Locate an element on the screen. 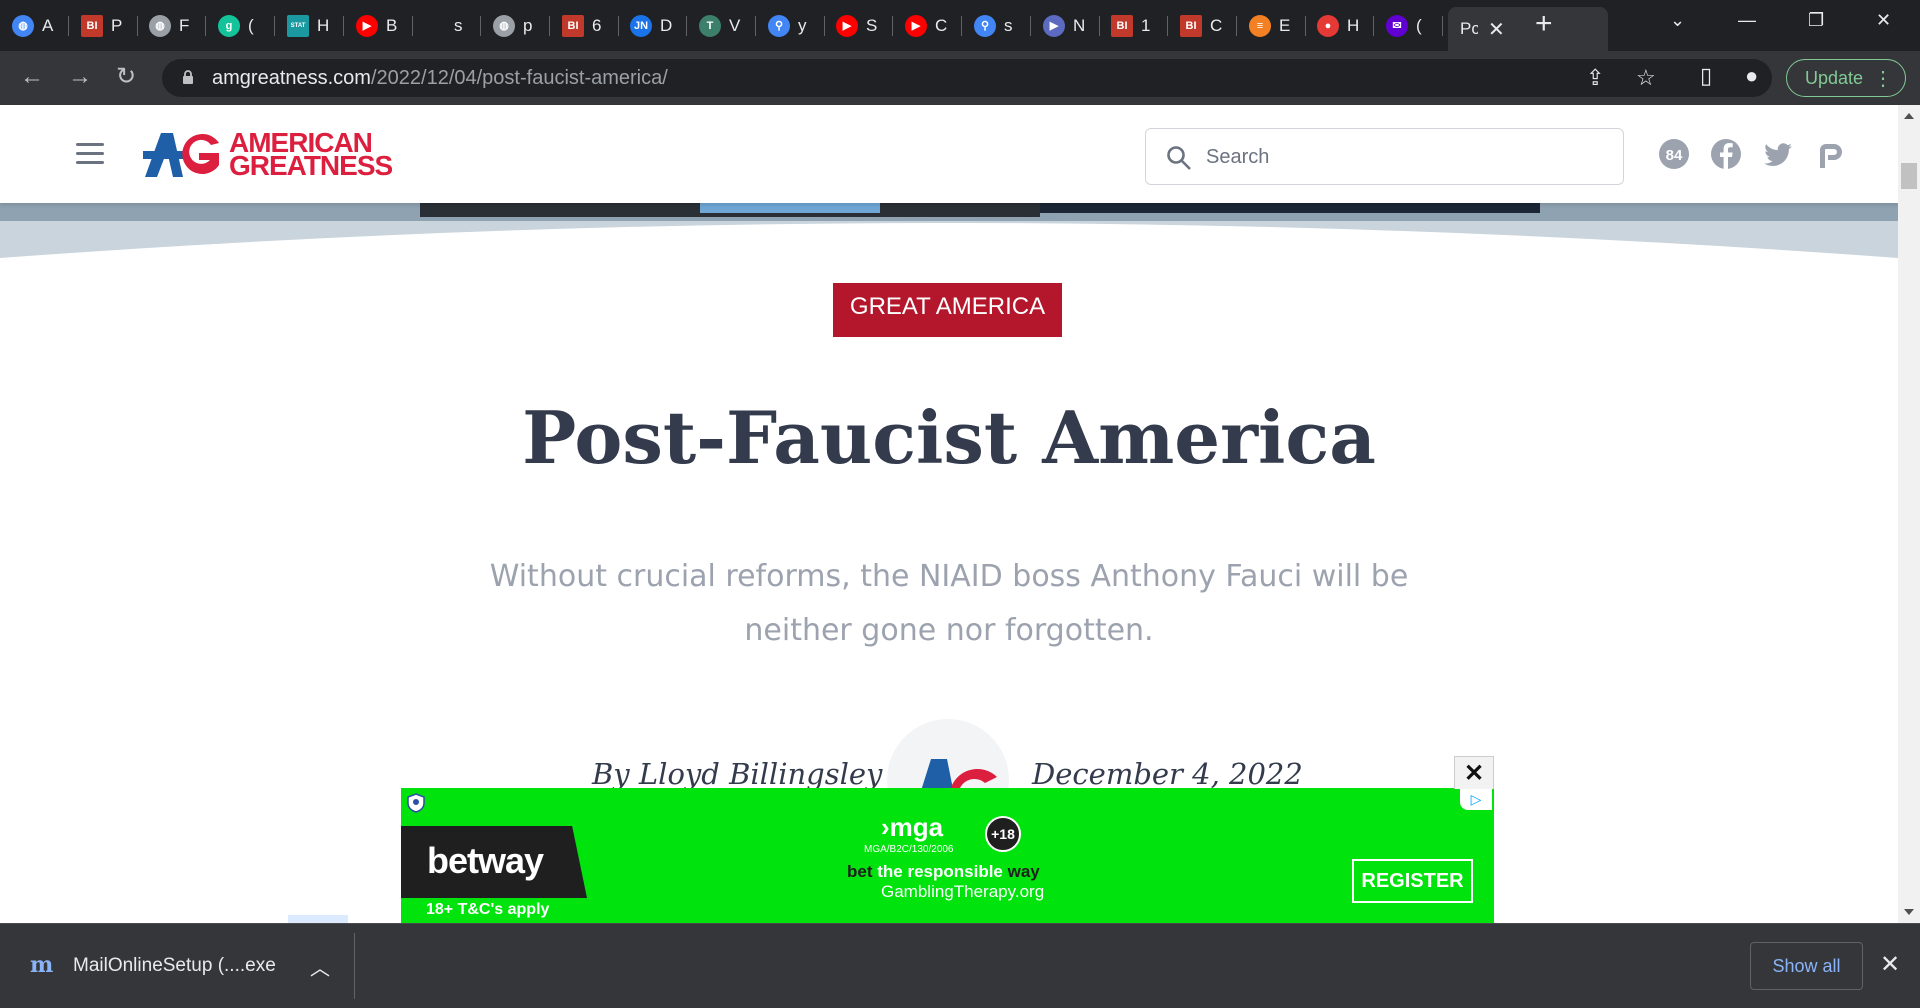 This screenshot has width=1920, height=1008. browser-tab: ▶ B is located at coordinates (378, 25).